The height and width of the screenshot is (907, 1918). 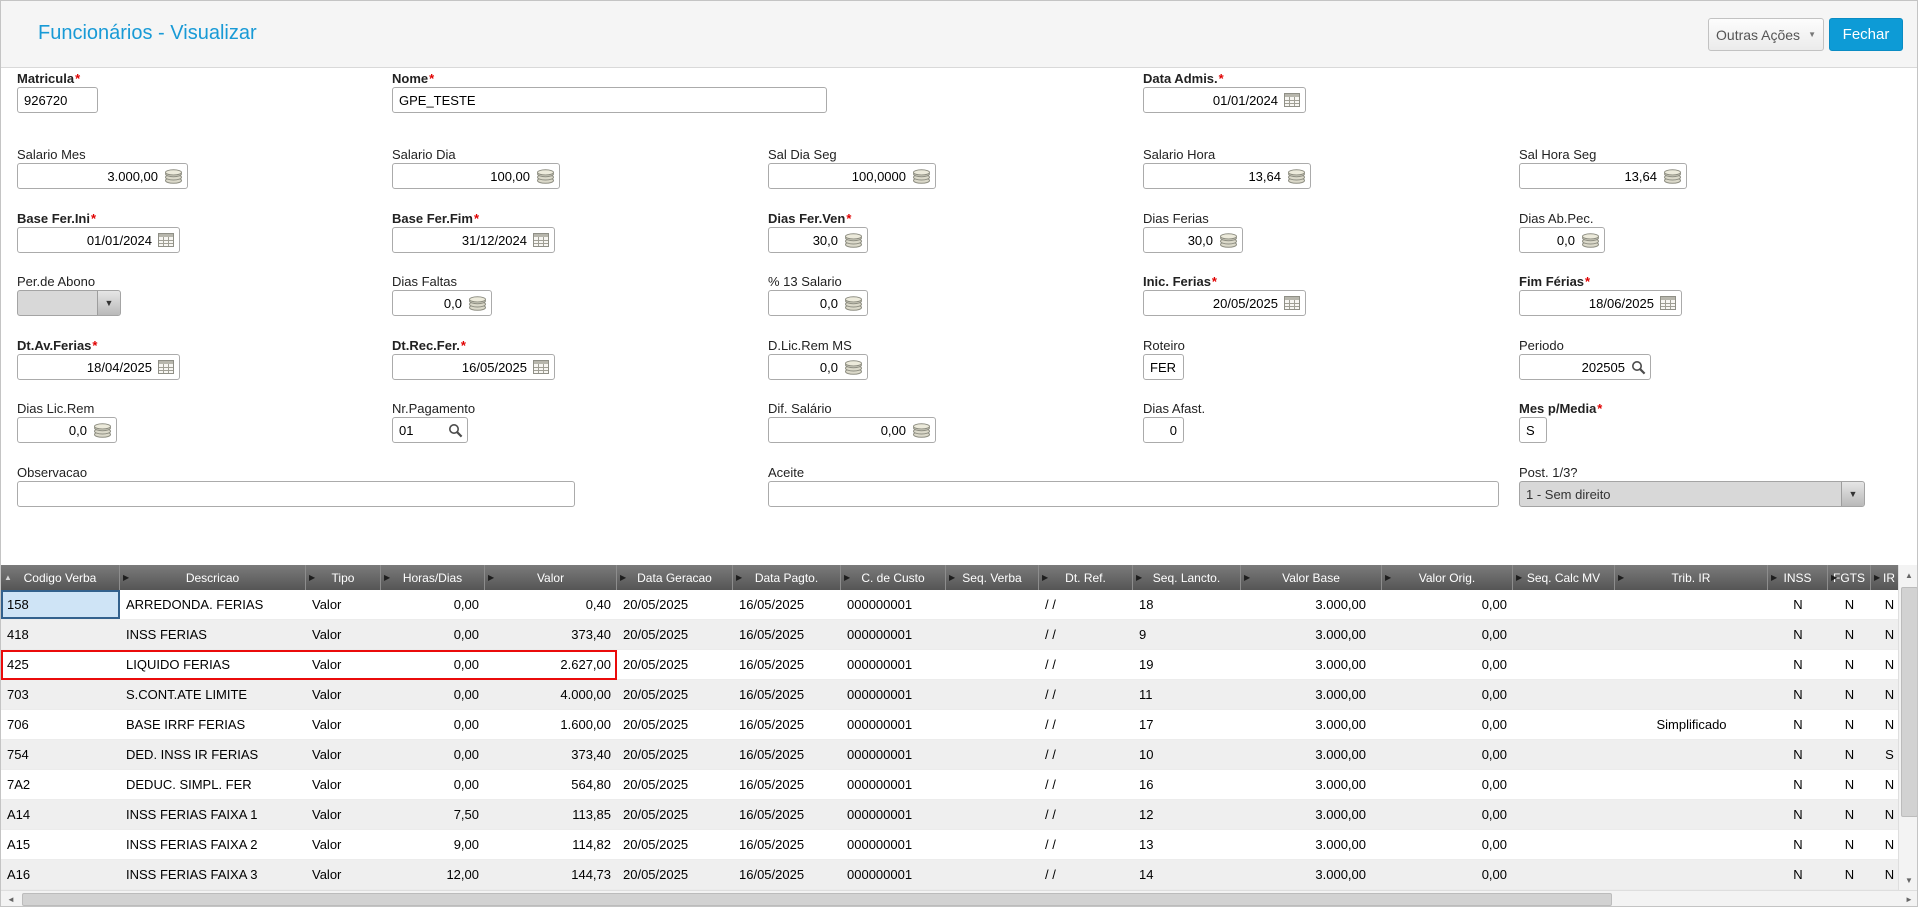 What do you see at coordinates (1187, 874) in the screenshot?
I see `grid-cell: 14` at bounding box center [1187, 874].